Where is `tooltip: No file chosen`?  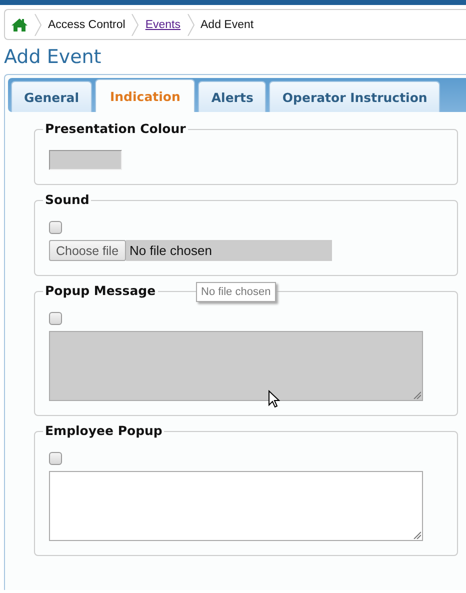
tooltip: No file chosen is located at coordinates (236, 292).